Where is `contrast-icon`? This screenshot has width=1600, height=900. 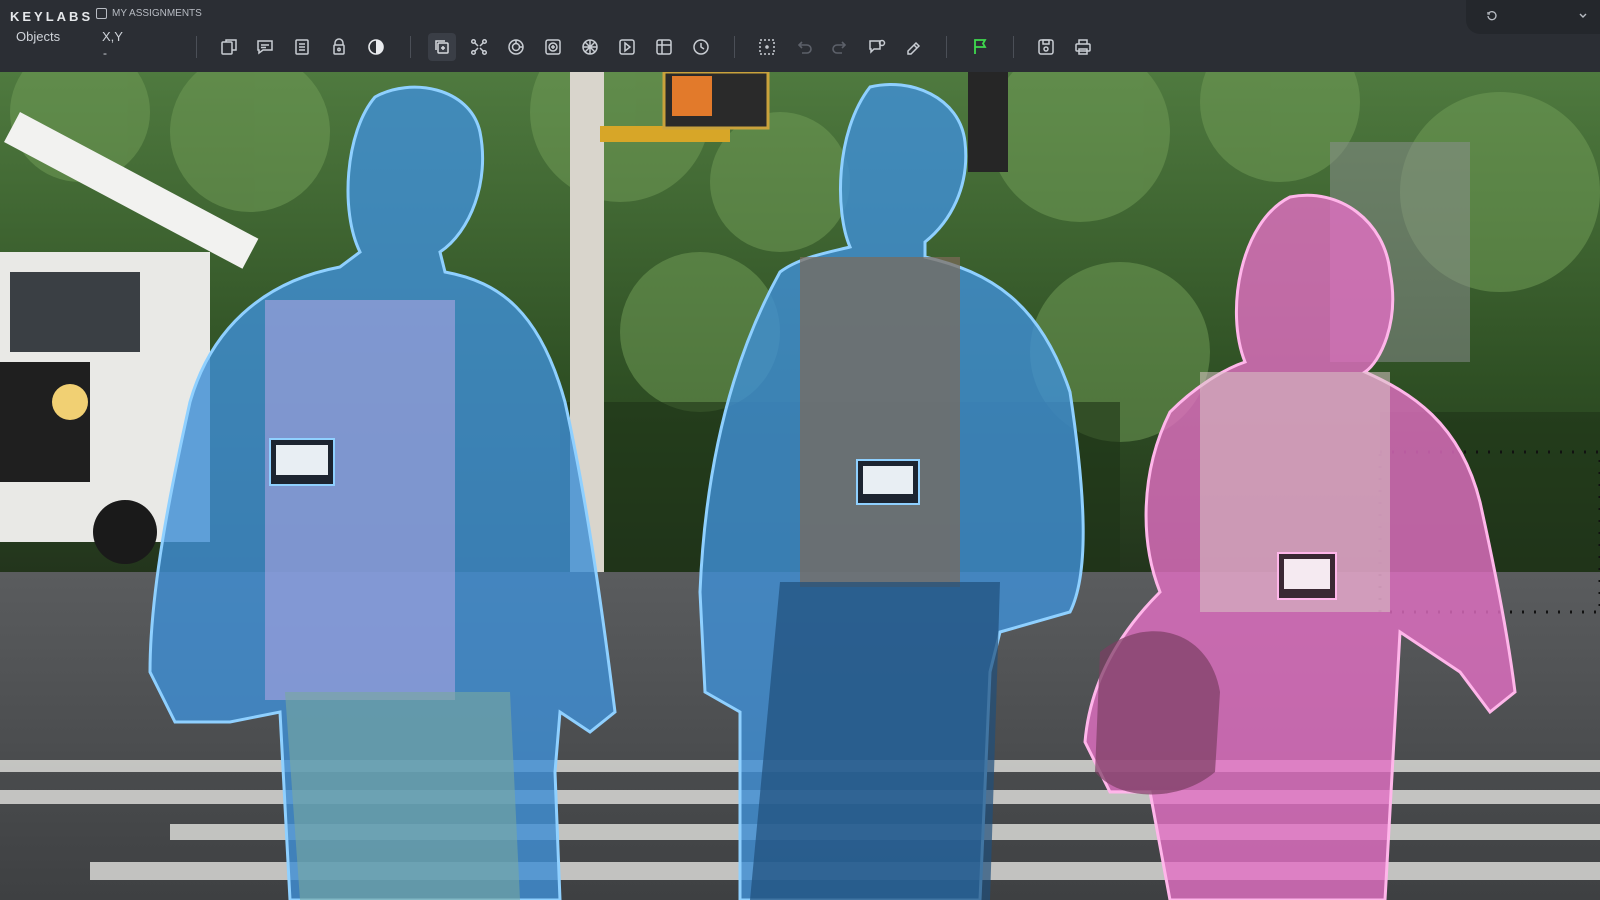
contrast-icon is located at coordinates (376, 47).